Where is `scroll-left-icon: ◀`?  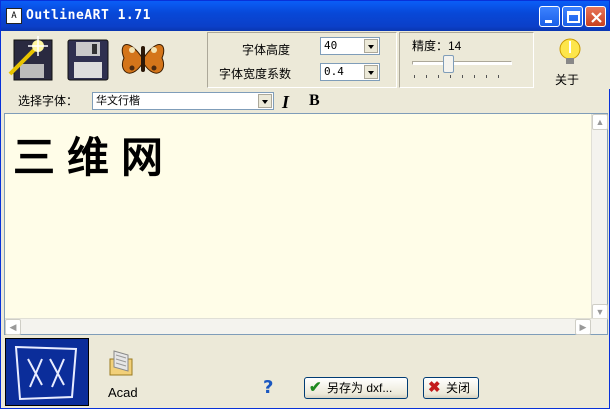 scroll-left-icon: ◀ is located at coordinates (13, 327).